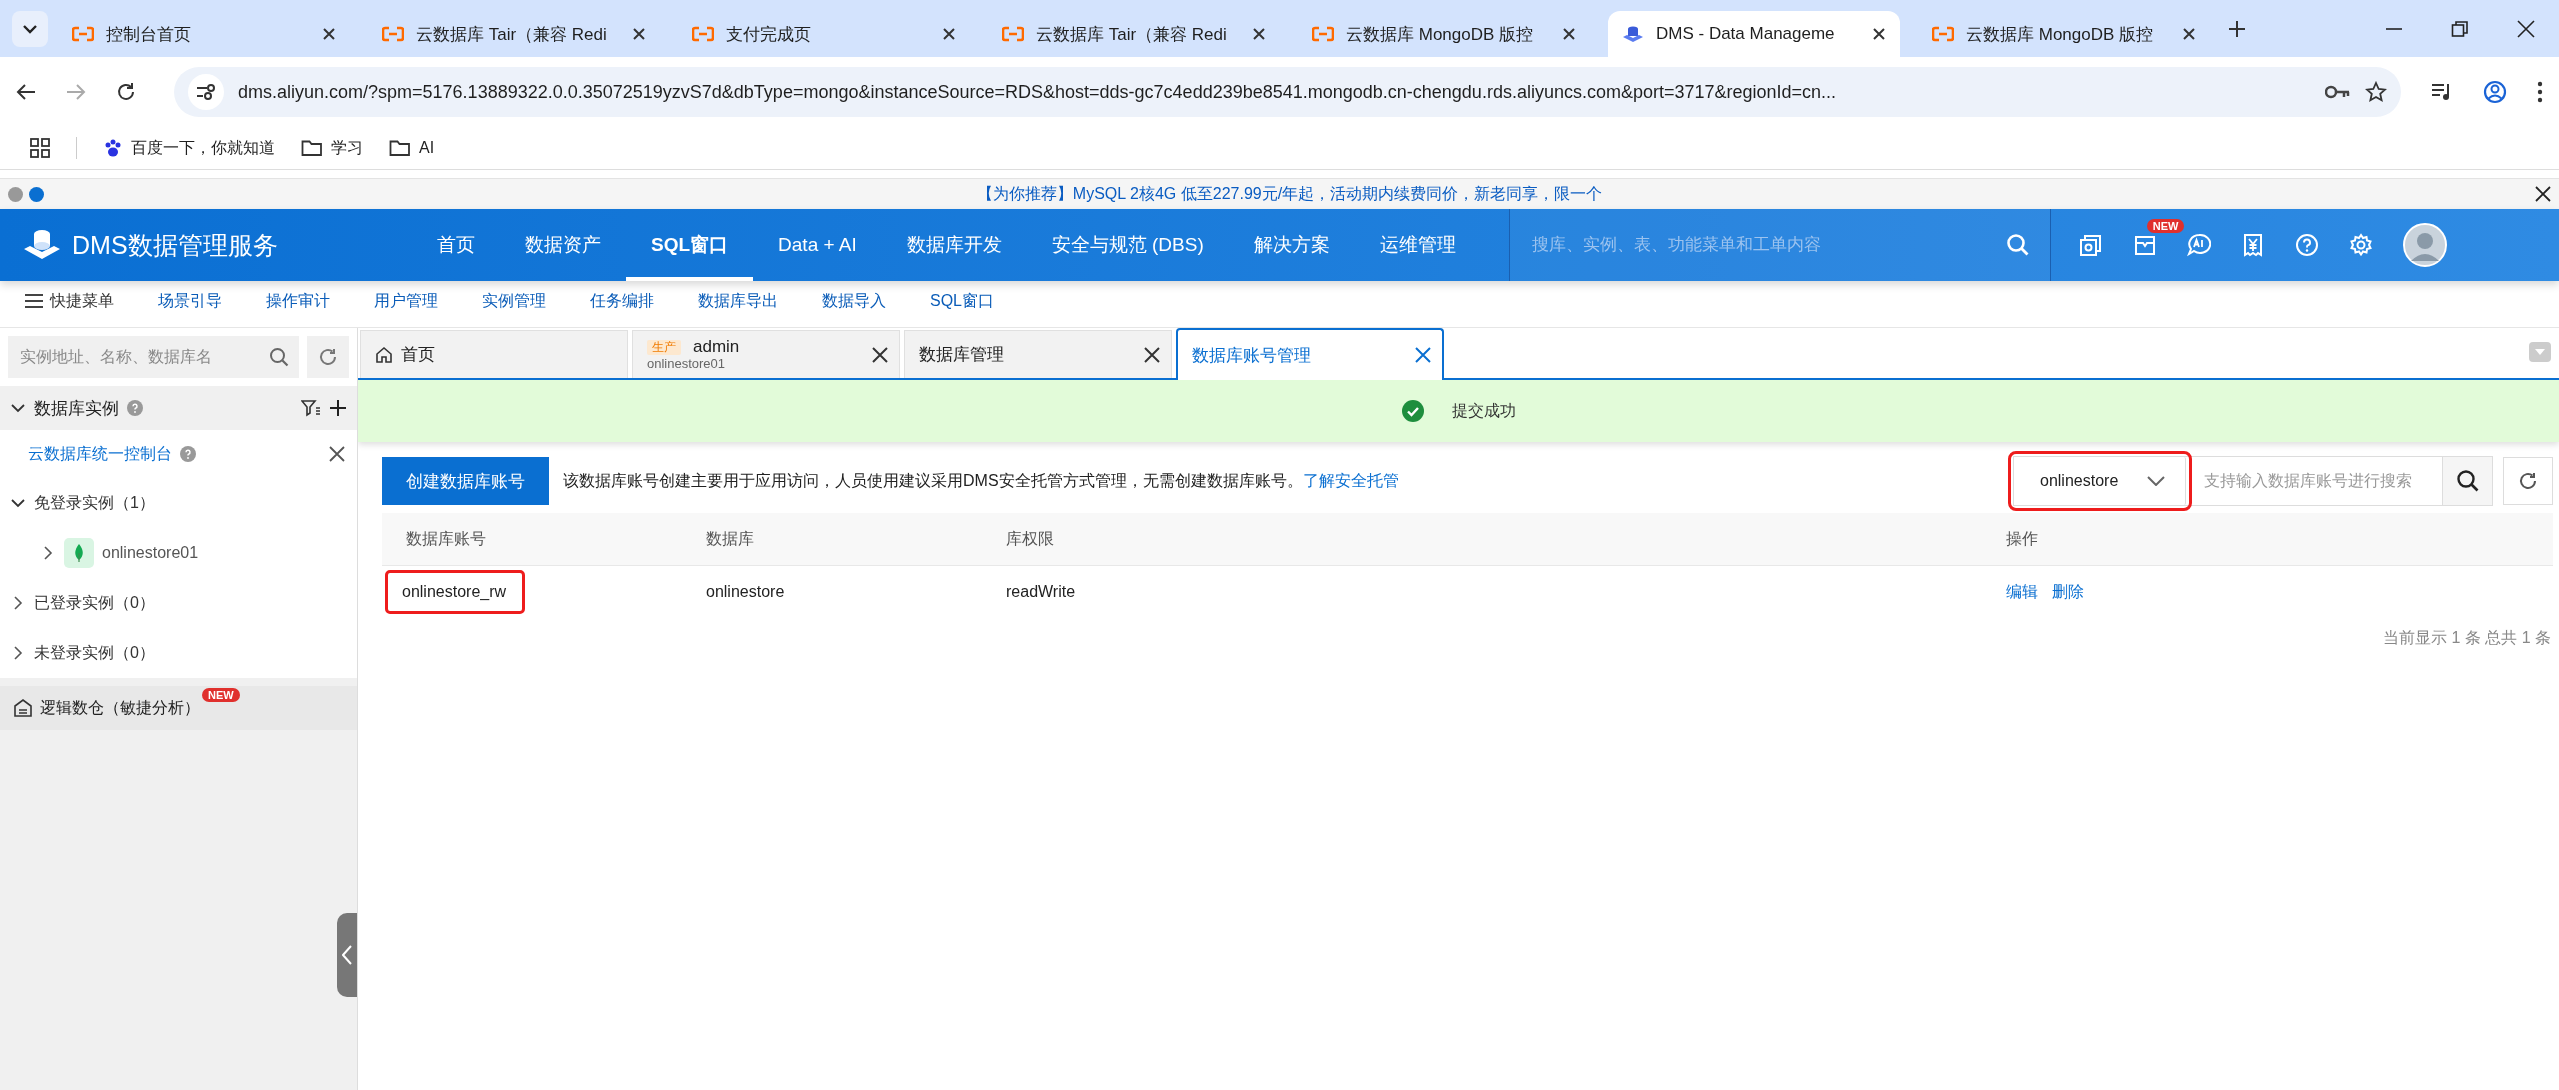  I want to click on search-box: 搜库、实例、表、功能菜单和工单内容, so click(1779, 245).